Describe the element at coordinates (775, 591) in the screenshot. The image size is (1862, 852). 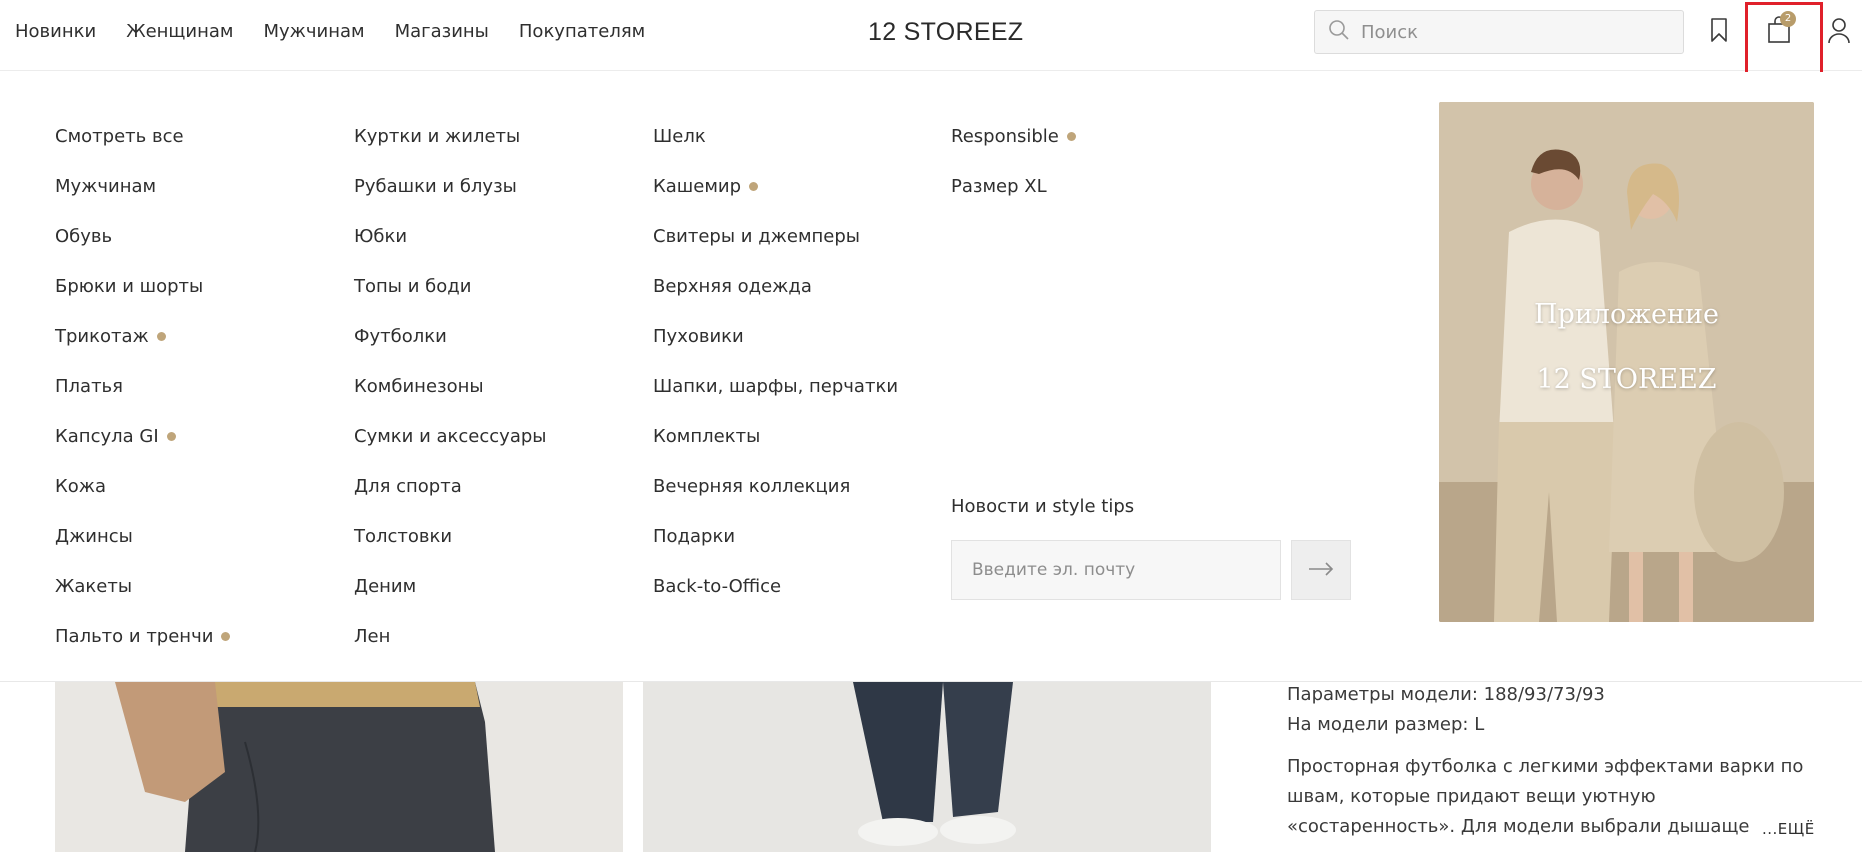
I see `menu-item-back-to-office: Back-to-Office` at that location.